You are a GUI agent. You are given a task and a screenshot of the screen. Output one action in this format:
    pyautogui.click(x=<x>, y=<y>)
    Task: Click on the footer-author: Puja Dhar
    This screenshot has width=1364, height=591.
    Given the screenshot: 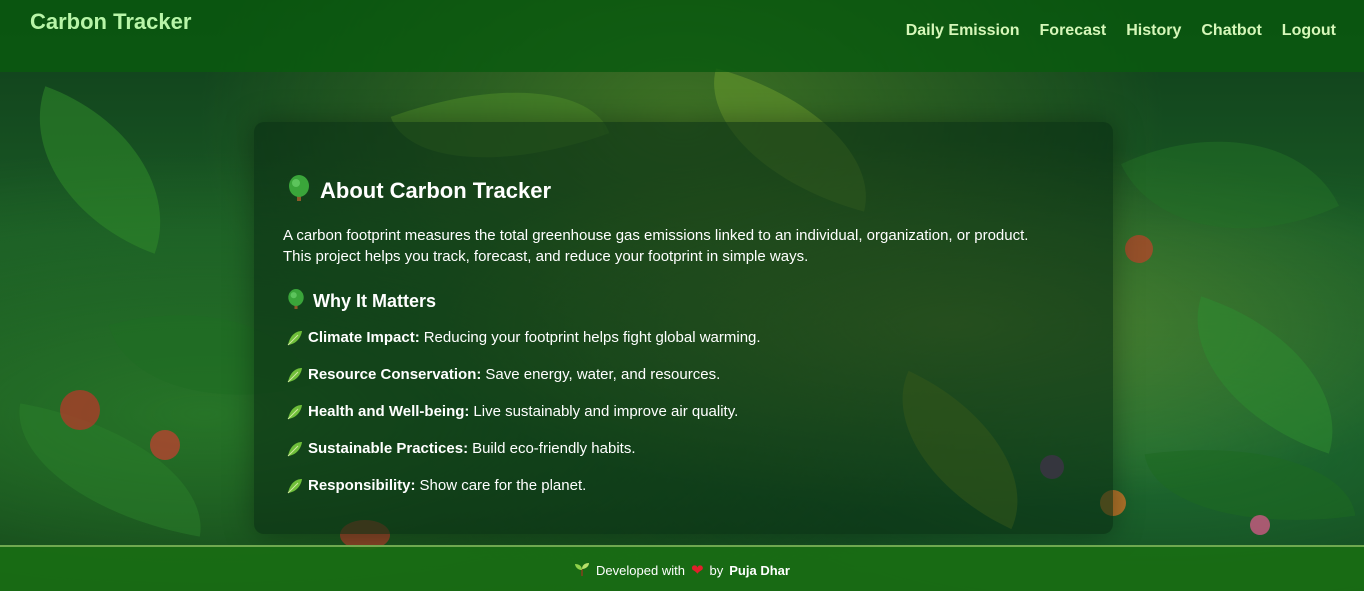 What is the action you would take?
    pyautogui.click(x=759, y=570)
    